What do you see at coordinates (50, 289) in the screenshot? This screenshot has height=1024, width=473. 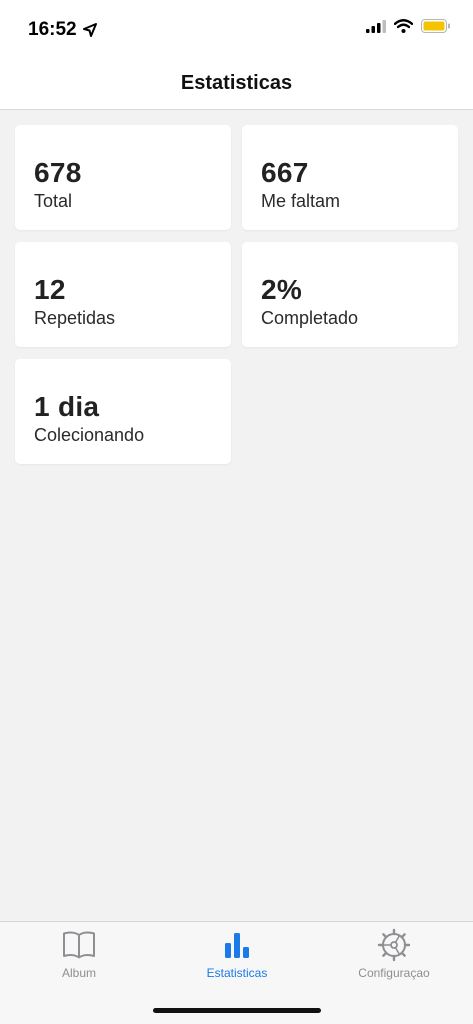 I see `stat-value: 12` at bounding box center [50, 289].